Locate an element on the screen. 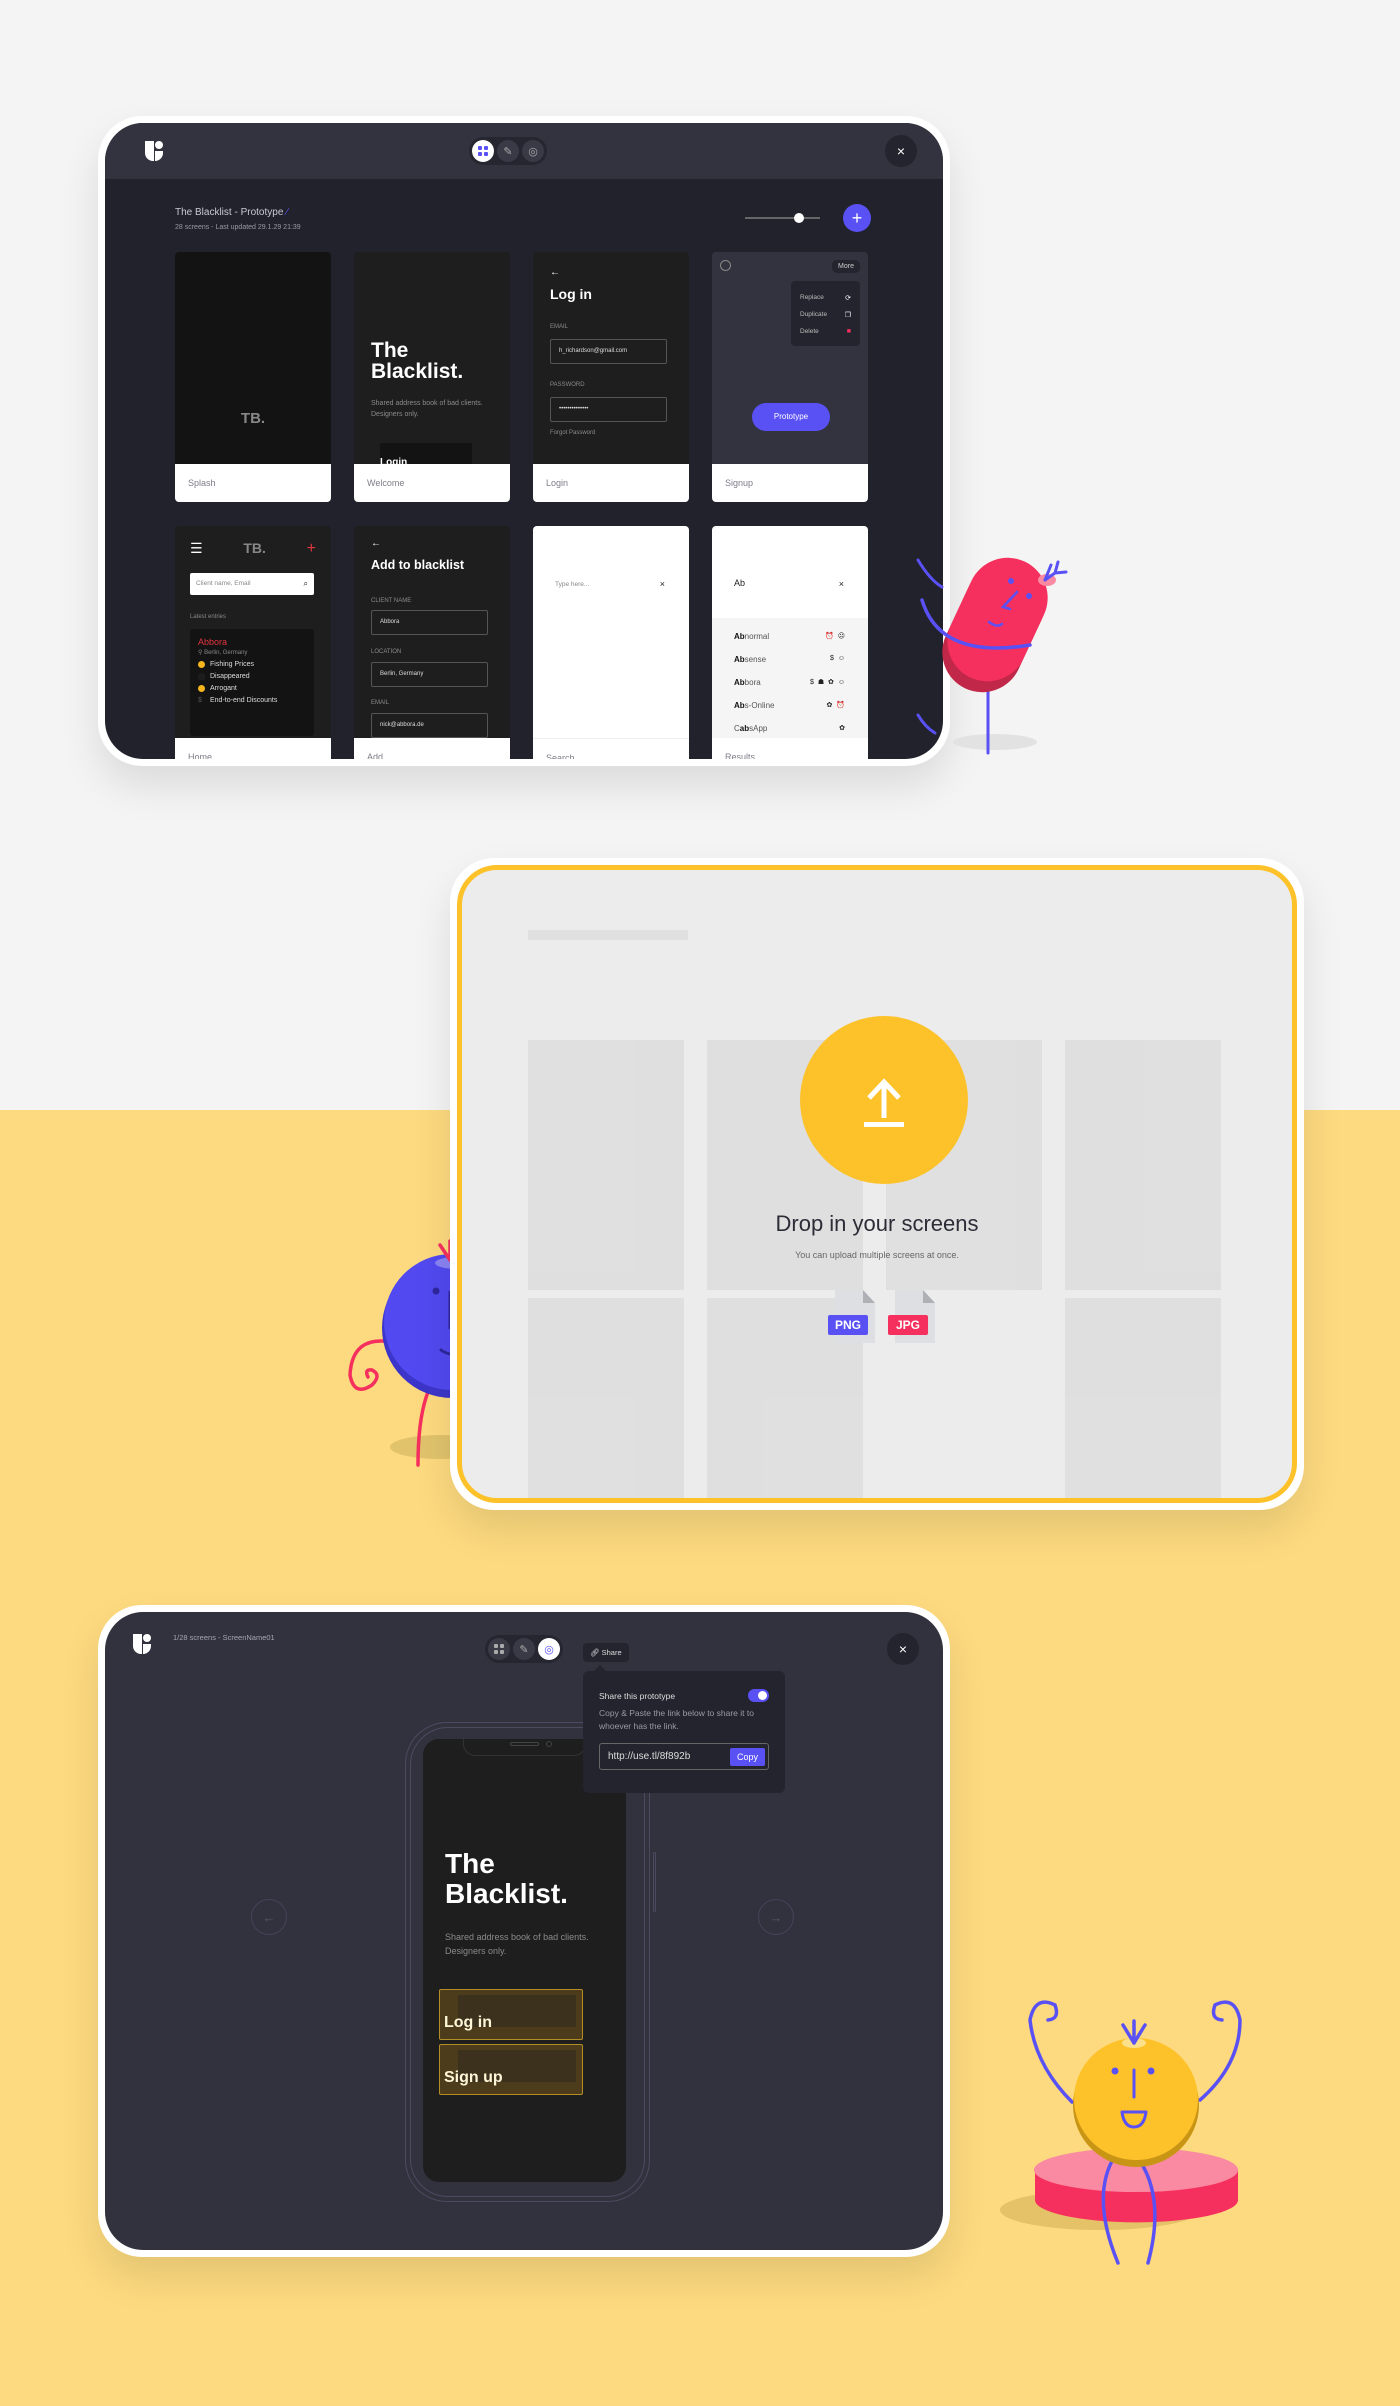  tag-label: Arrogant is located at coordinates (223, 688).